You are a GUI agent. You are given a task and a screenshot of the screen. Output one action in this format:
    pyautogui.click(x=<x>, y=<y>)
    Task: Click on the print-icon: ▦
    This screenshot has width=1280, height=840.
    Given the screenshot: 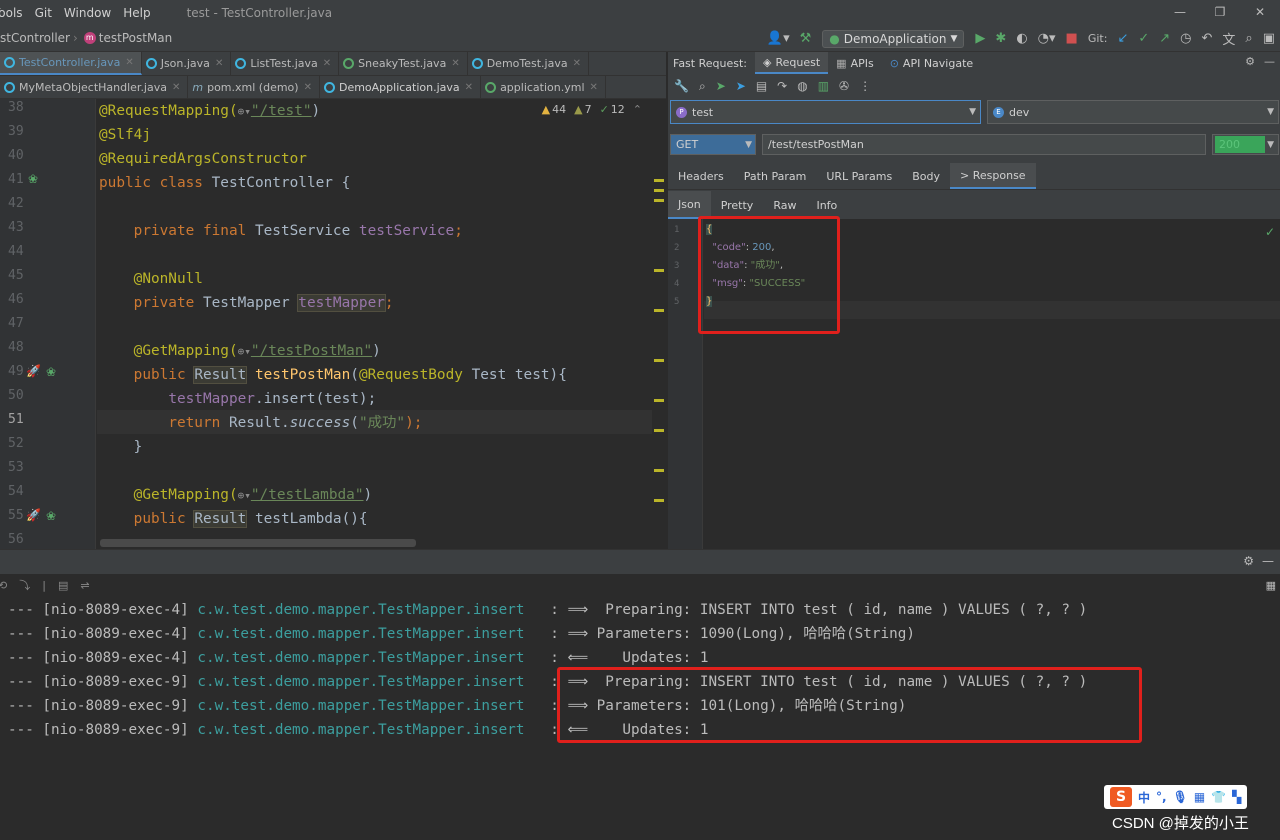 What is the action you would take?
    pyautogui.click(x=1271, y=585)
    